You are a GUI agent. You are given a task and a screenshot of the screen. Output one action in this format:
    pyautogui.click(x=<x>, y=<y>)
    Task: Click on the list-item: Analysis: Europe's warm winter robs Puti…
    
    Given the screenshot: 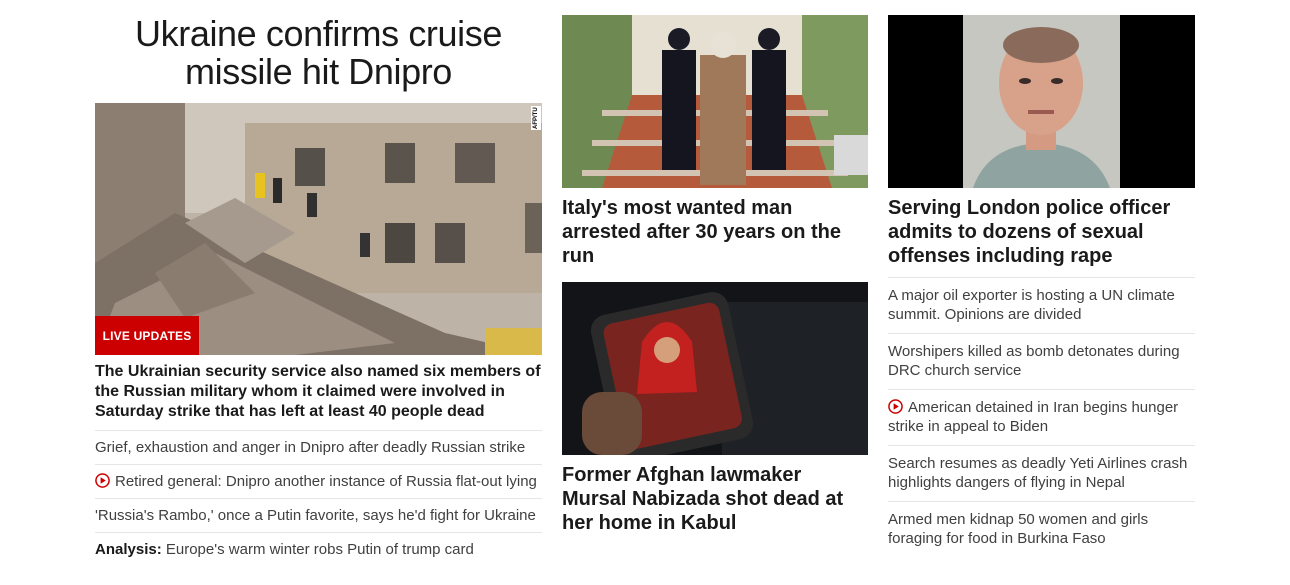 What is the action you would take?
    pyautogui.click(x=318, y=549)
    